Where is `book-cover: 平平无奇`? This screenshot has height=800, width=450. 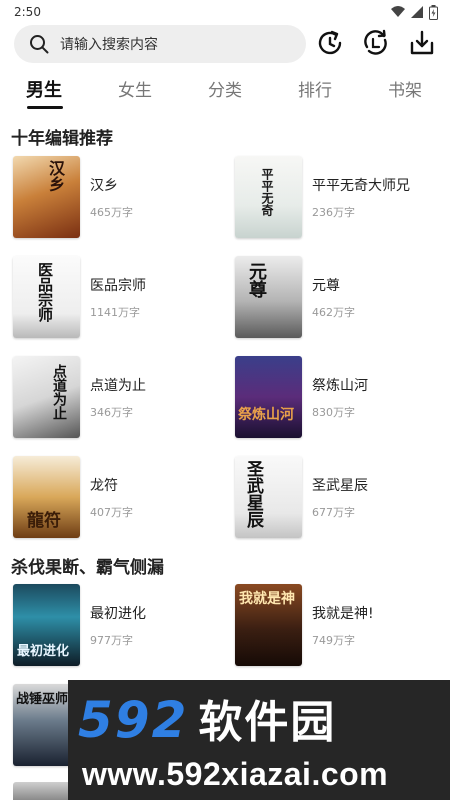 book-cover: 平平无奇 is located at coordinates (268, 197).